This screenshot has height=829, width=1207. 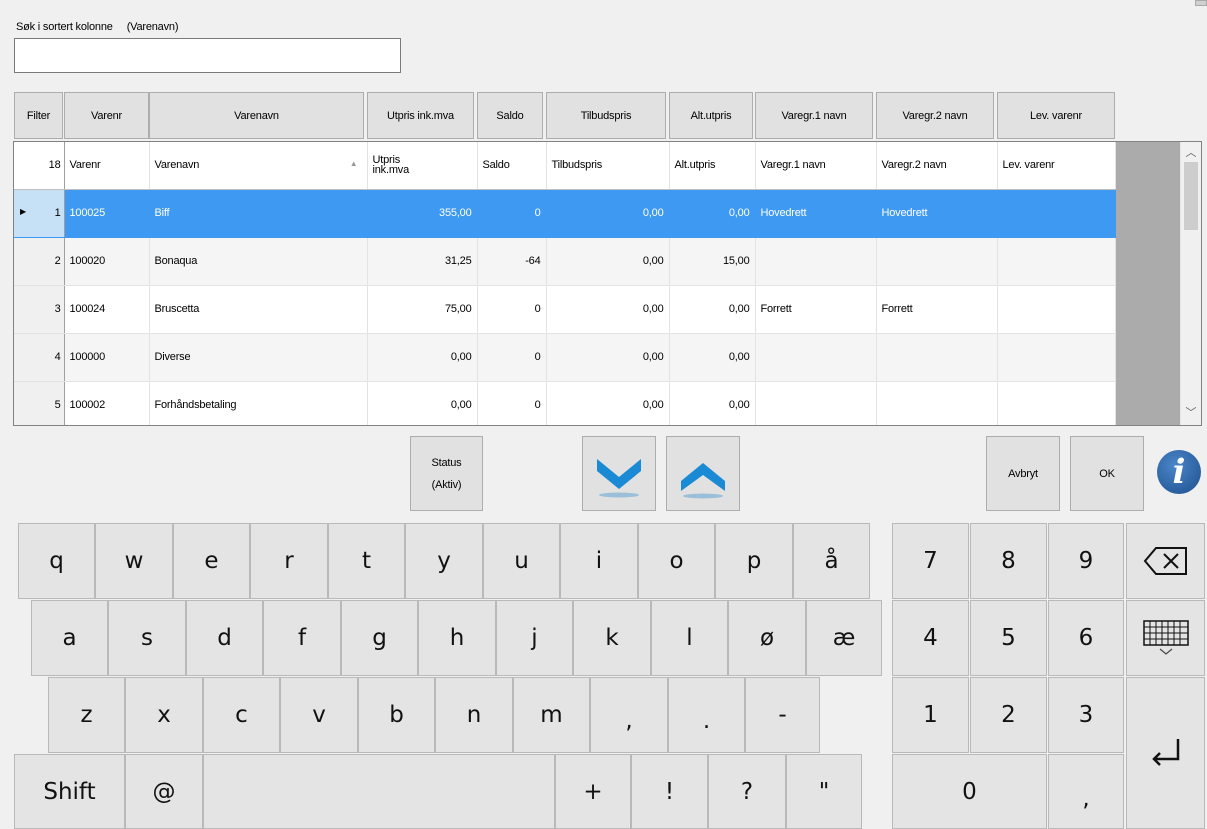 What do you see at coordinates (824, 791) in the screenshot?
I see `key-quote: "` at bounding box center [824, 791].